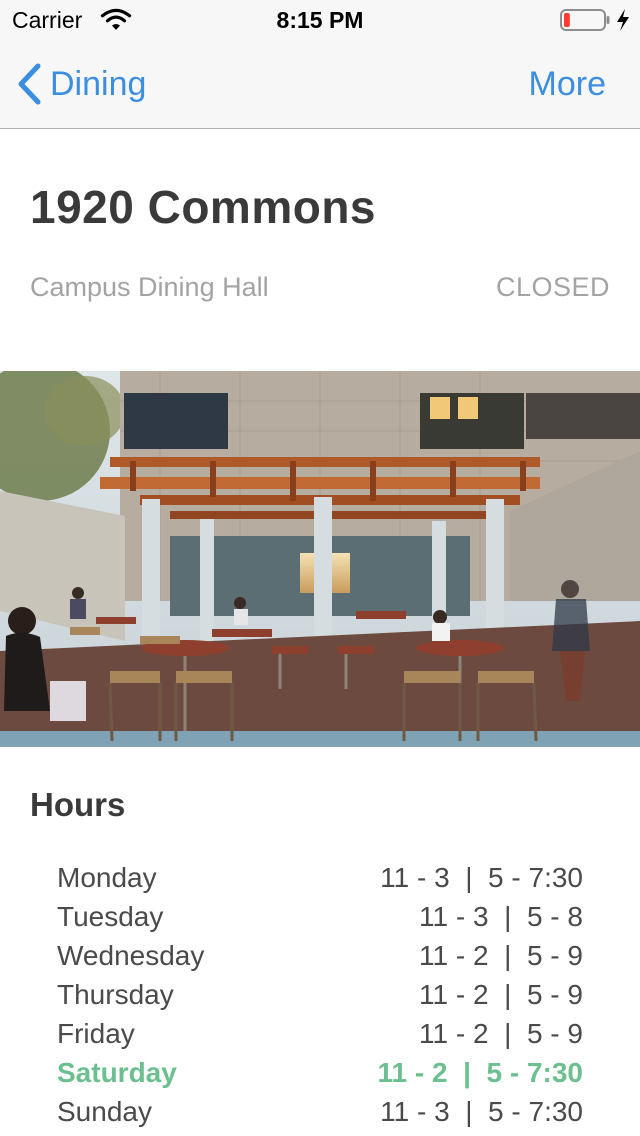  What do you see at coordinates (320, 1072) in the screenshot?
I see `hours-row: Saturday 11 - 2 | 5 - 7:30` at bounding box center [320, 1072].